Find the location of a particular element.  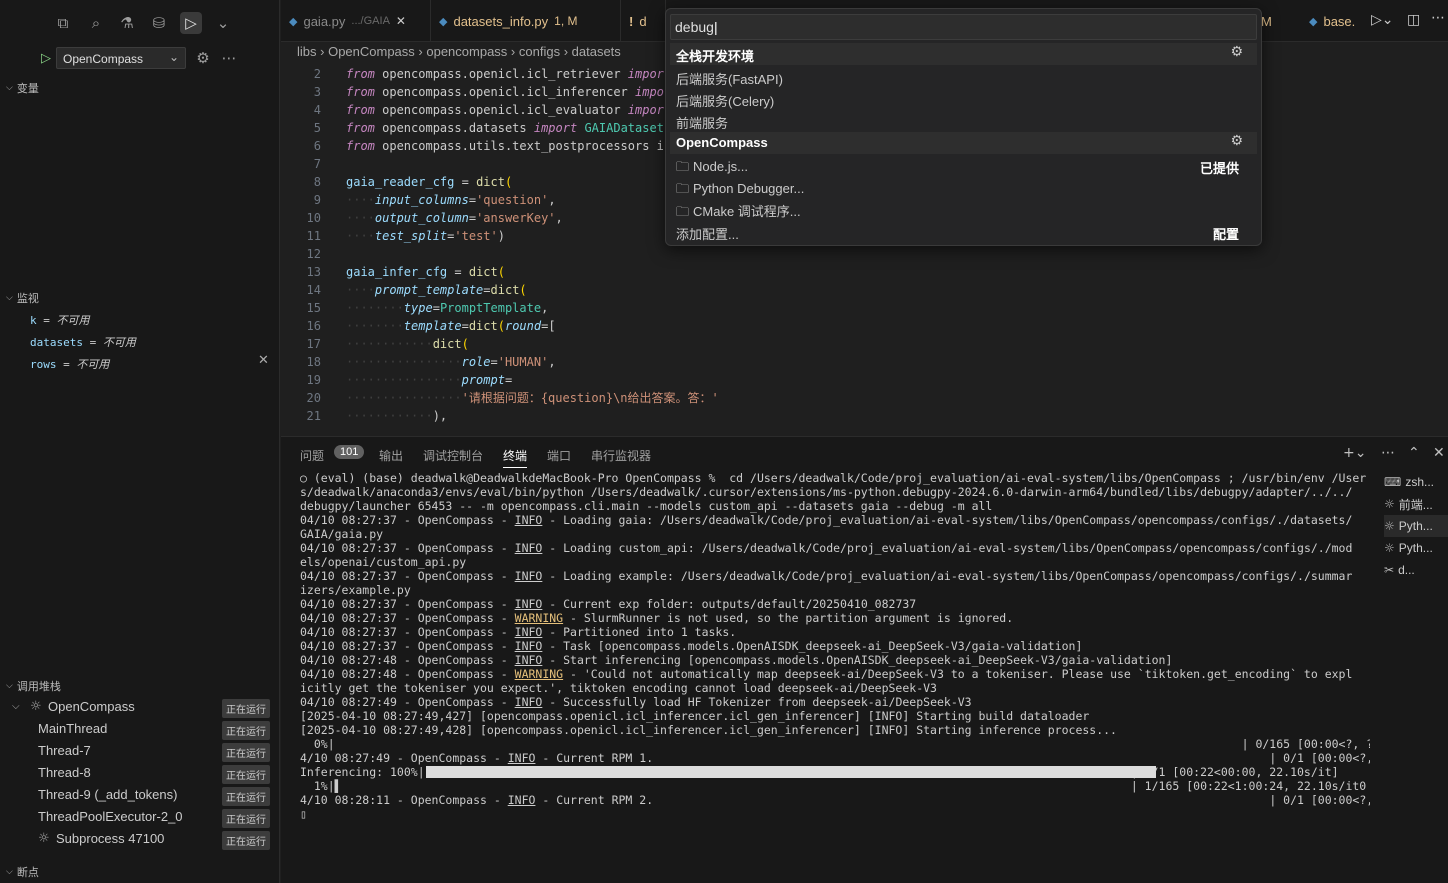

watch-section-header: ⌵ 监视 is located at coordinates (22, 298).